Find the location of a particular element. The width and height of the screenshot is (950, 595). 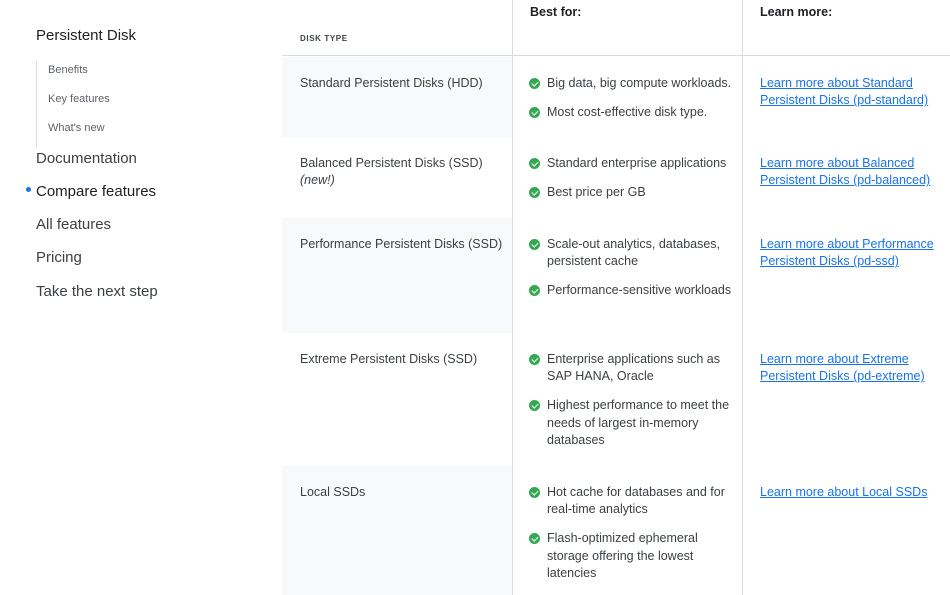

disk-type-name: Standard Persistent Disks (HDD) is located at coordinates (391, 83).